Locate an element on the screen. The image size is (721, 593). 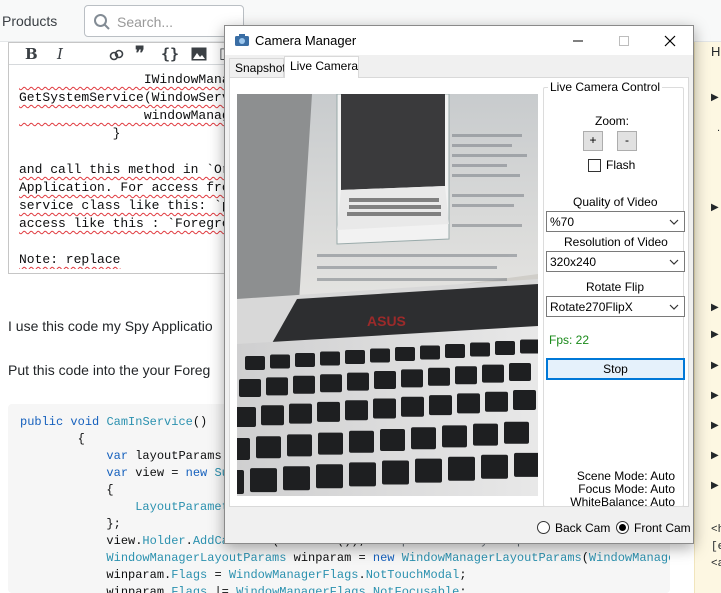
flash-checkbox is located at coordinates (594, 165).